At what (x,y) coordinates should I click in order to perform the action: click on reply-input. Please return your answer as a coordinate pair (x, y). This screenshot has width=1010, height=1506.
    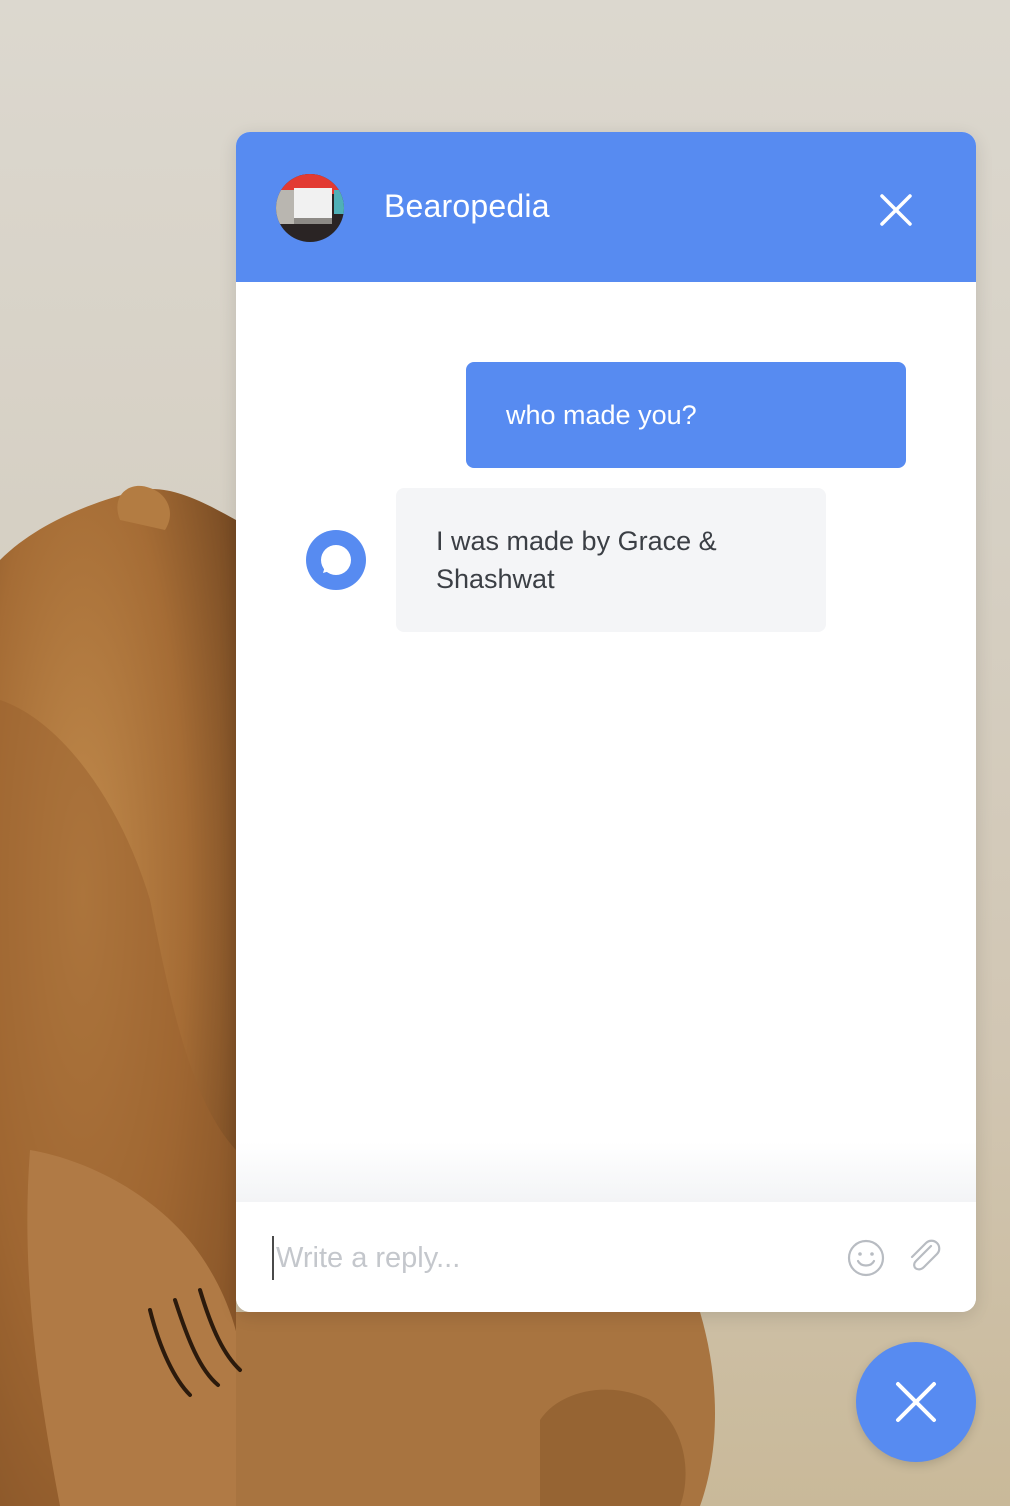
    Looking at the image, I should click on (552, 1258).